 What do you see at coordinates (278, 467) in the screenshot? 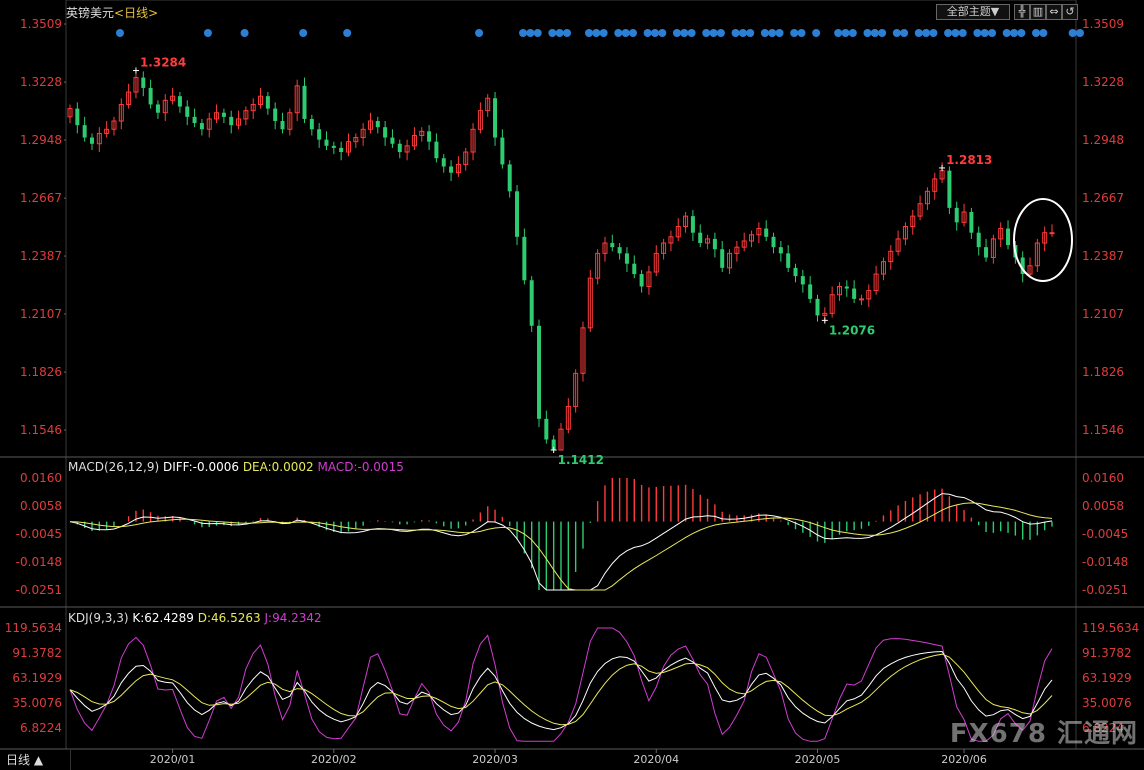
I see `macd-dea-label: DEA:0.0002` at bounding box center [278, 467].